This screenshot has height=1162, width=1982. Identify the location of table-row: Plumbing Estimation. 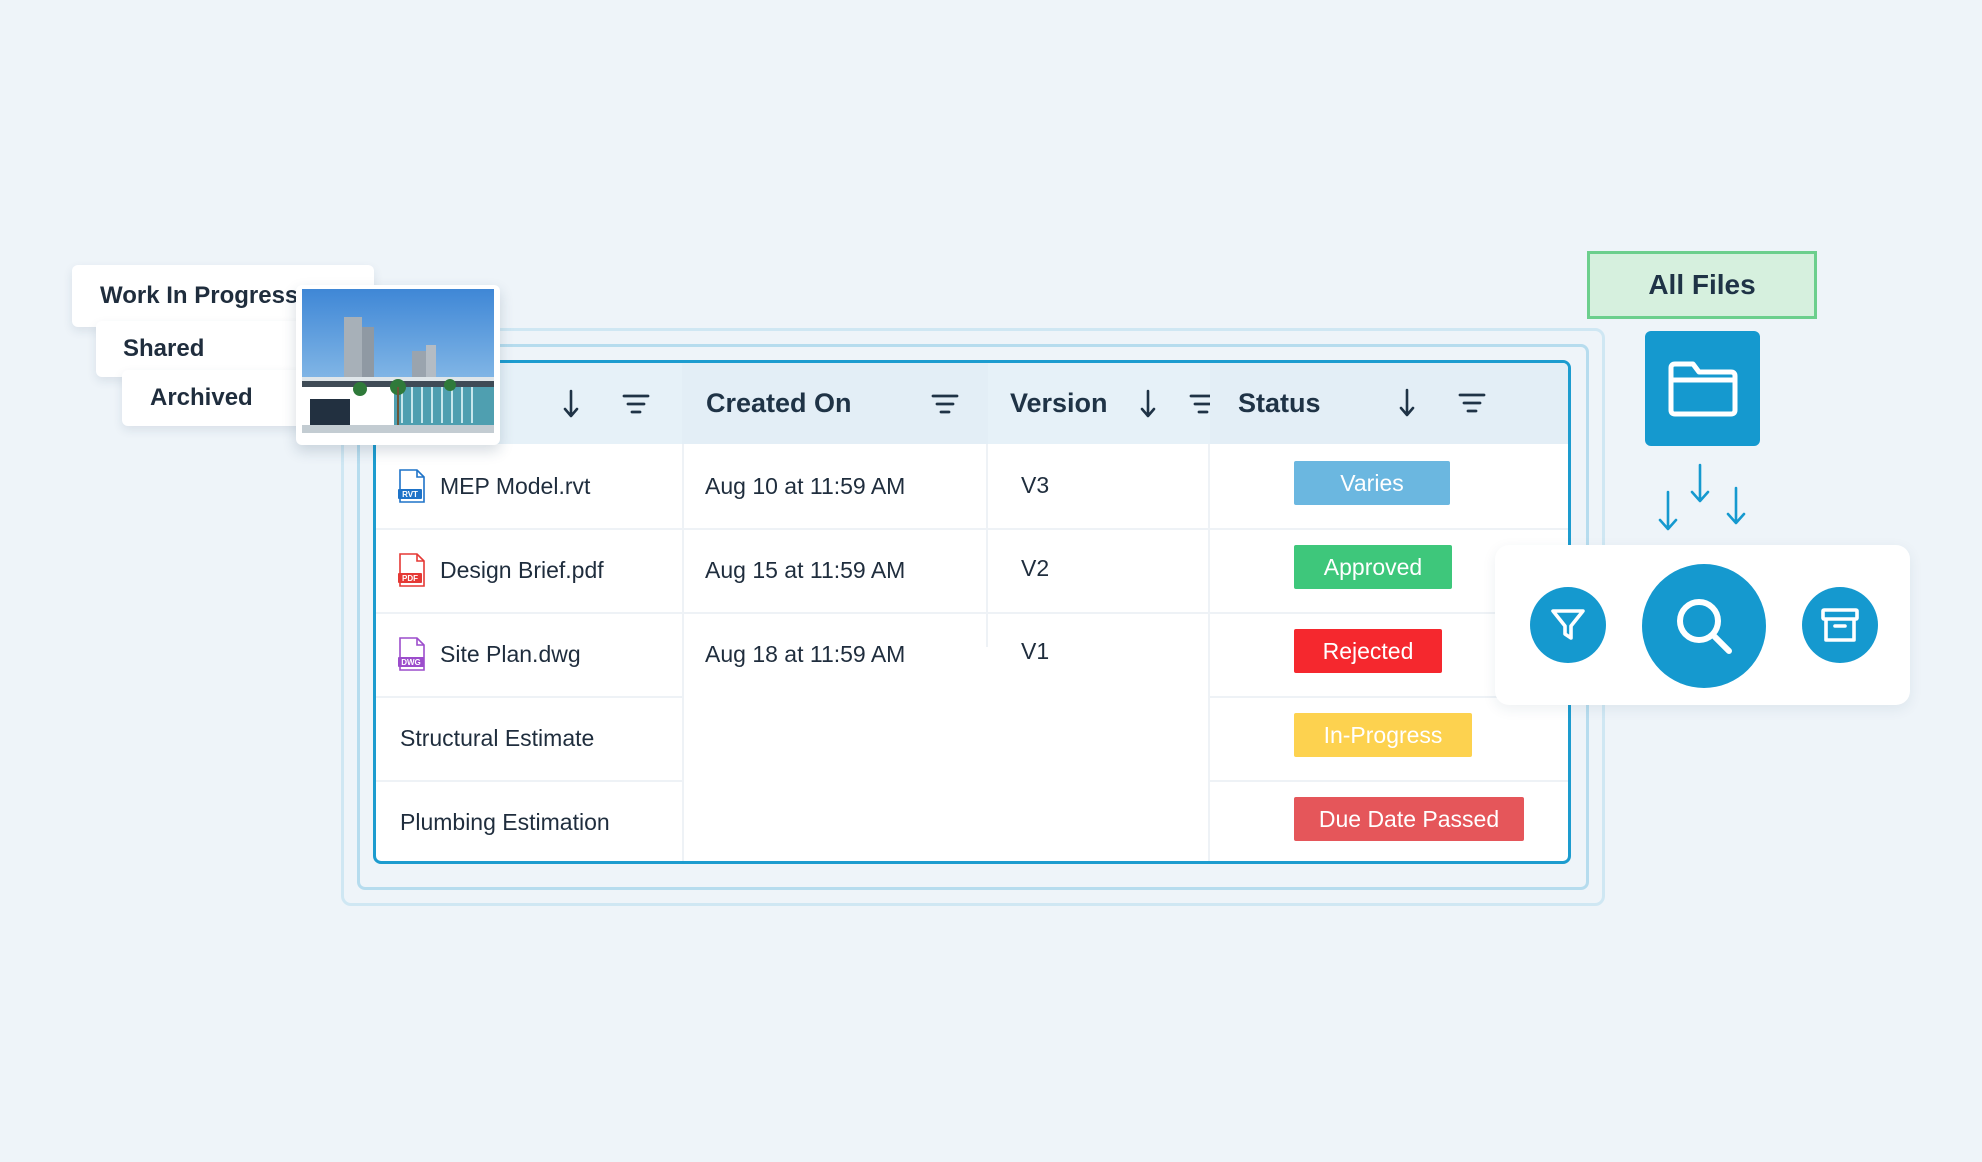
(505, 822).